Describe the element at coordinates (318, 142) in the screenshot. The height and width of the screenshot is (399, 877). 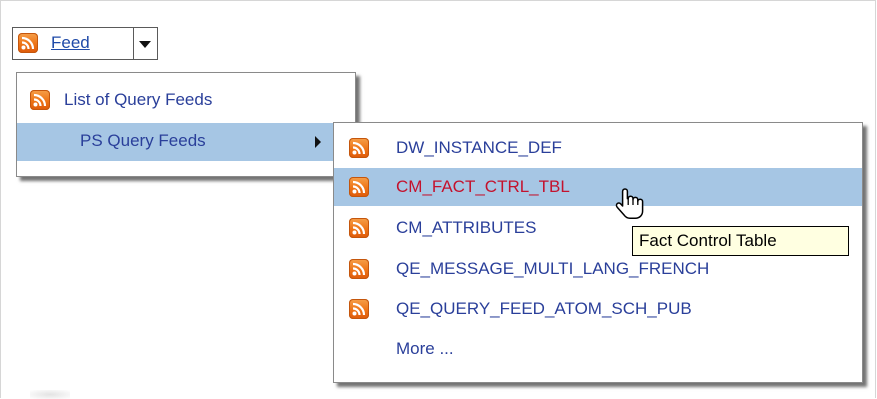
I see `chevron-right-icon` at that location.